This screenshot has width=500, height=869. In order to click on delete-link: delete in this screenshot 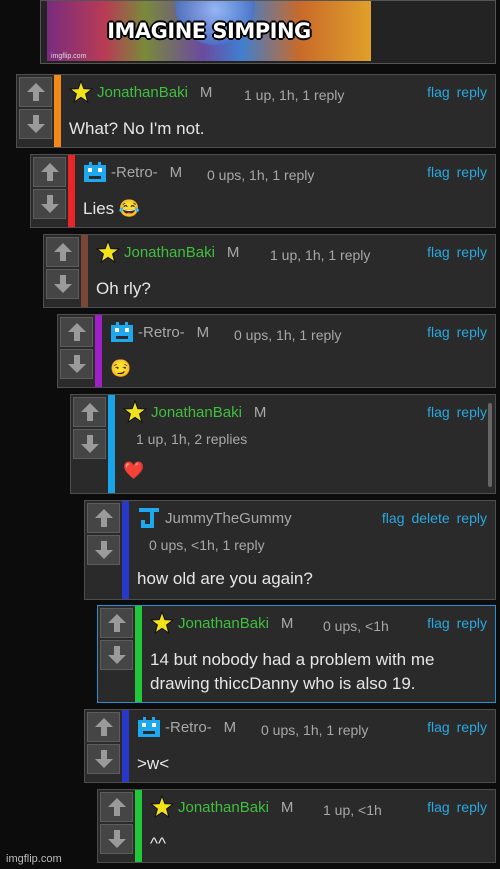, I will do `click(430, 518)`.